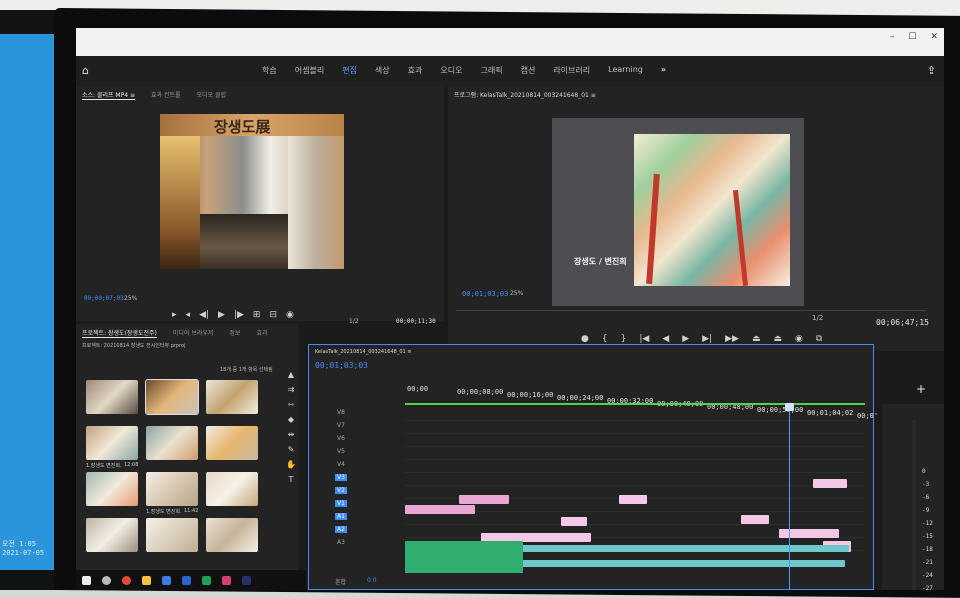 The height and width of the screenshot is (598, 960). I want to click on program-resolution: 1/2, so click(817, 318).